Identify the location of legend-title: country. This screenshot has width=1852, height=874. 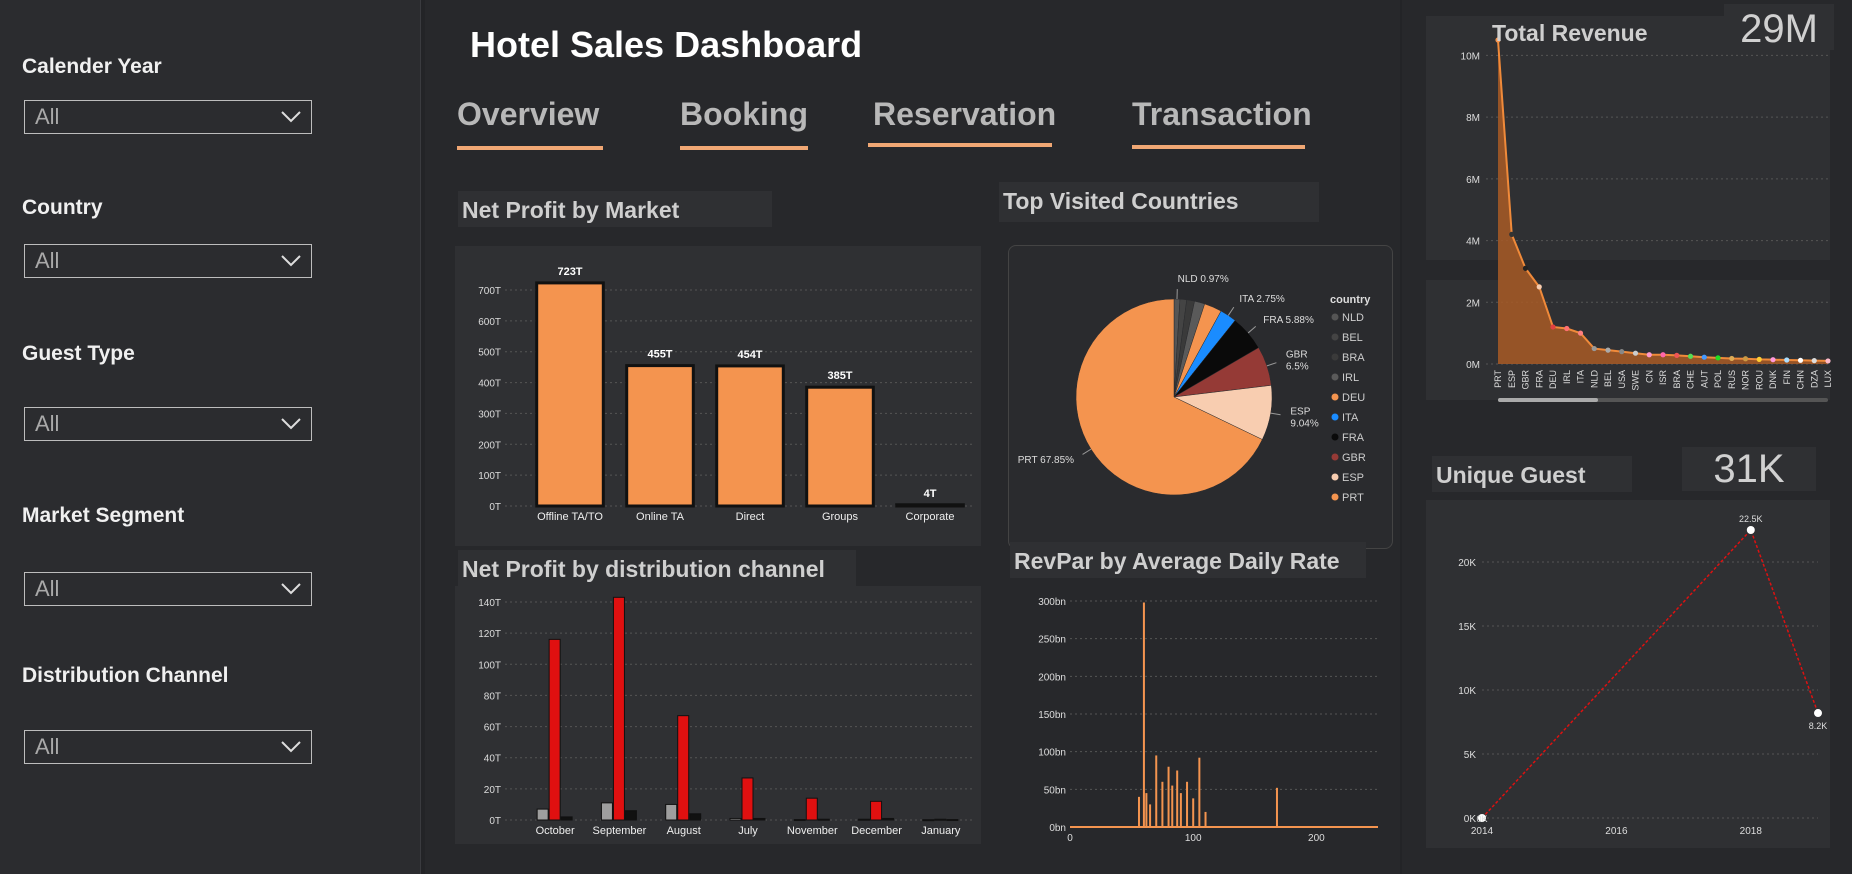
(1350, 300).